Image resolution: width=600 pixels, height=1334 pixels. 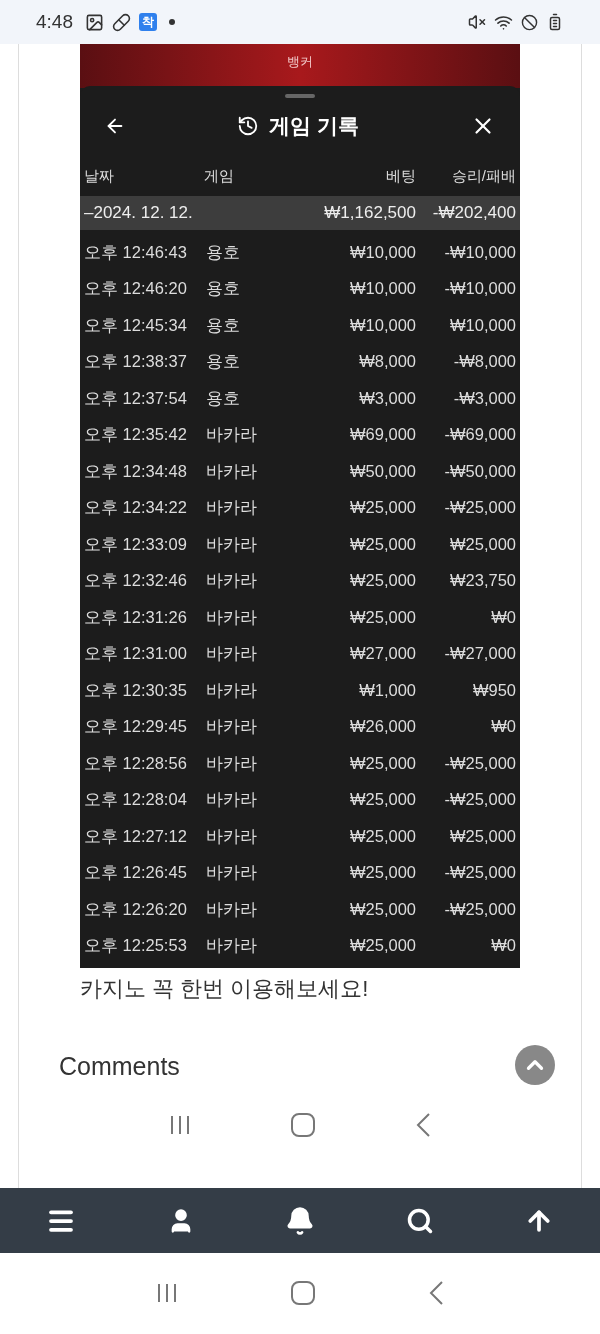 I want to click on column-header: 게임, so click(x=219, y=175).